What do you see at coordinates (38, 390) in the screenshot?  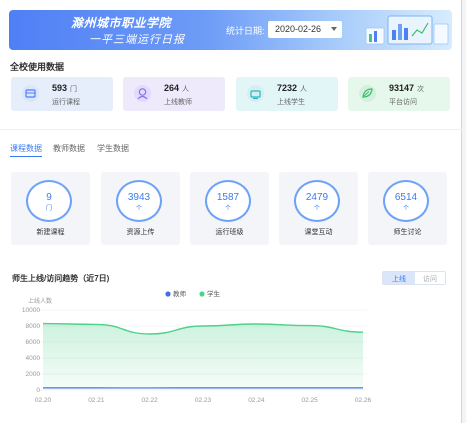 I see `y-tick-label: 0` at bounding box center [38, 390].